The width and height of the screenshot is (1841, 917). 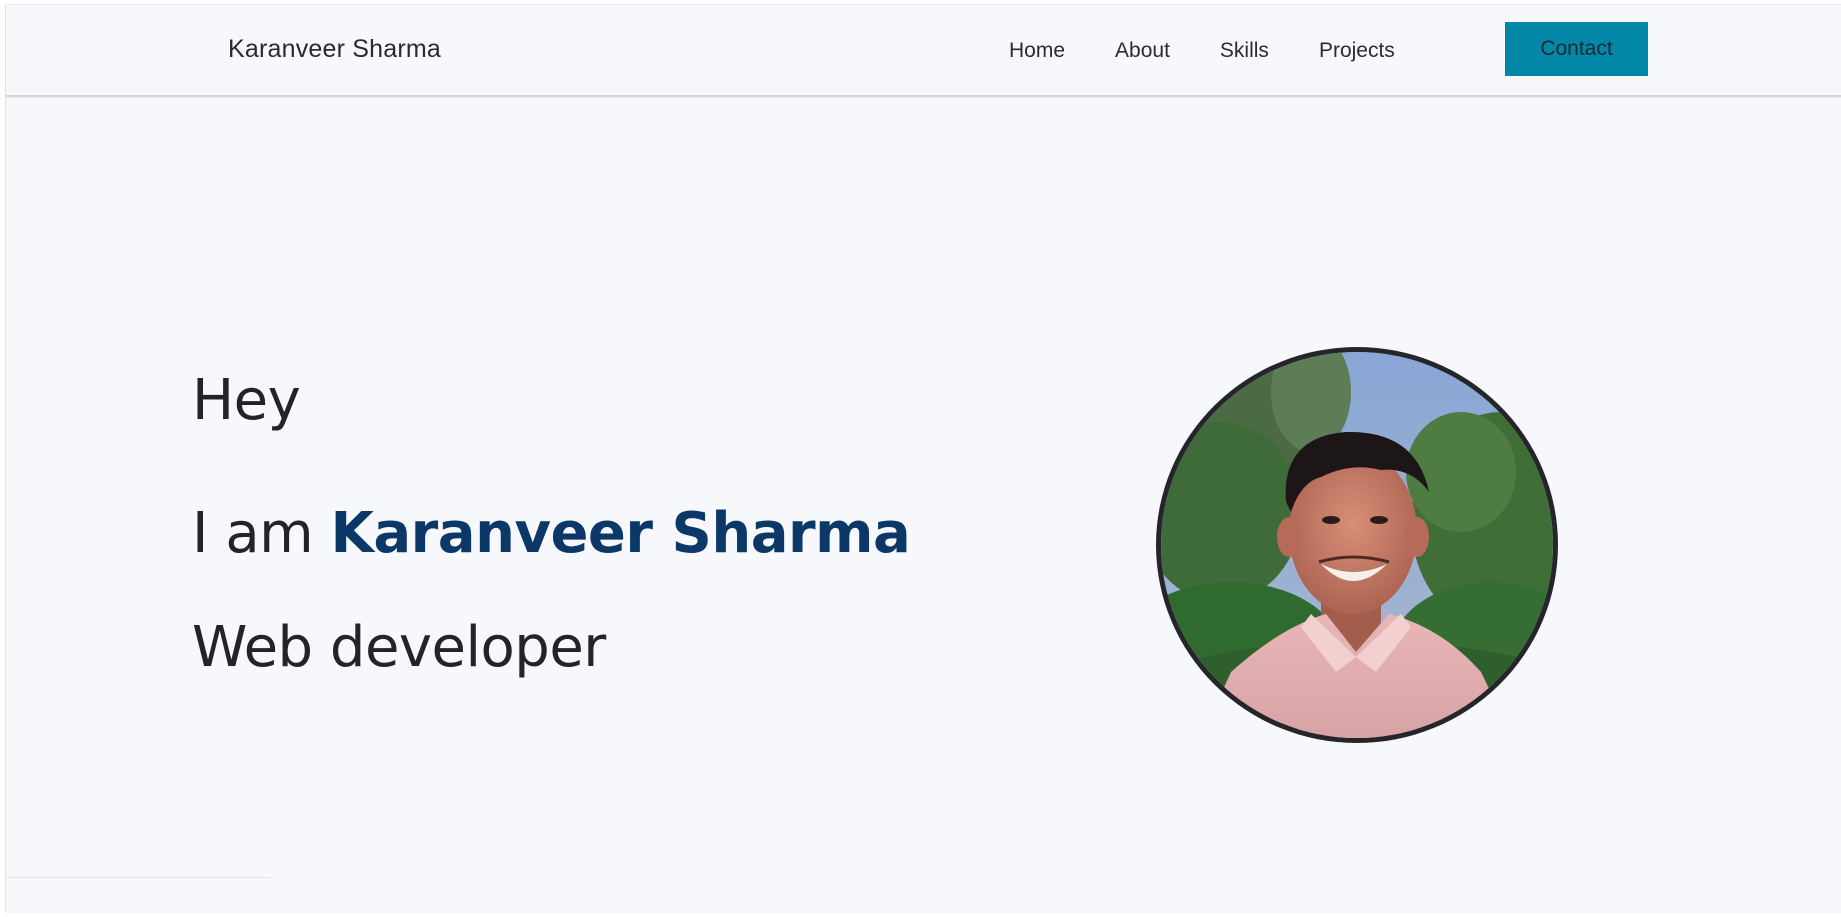 What do you see at coordinates (1202, 51) in the screenshot?
I see `nav-links: Home About Skills Projects` at bounding box center [1202, 51].